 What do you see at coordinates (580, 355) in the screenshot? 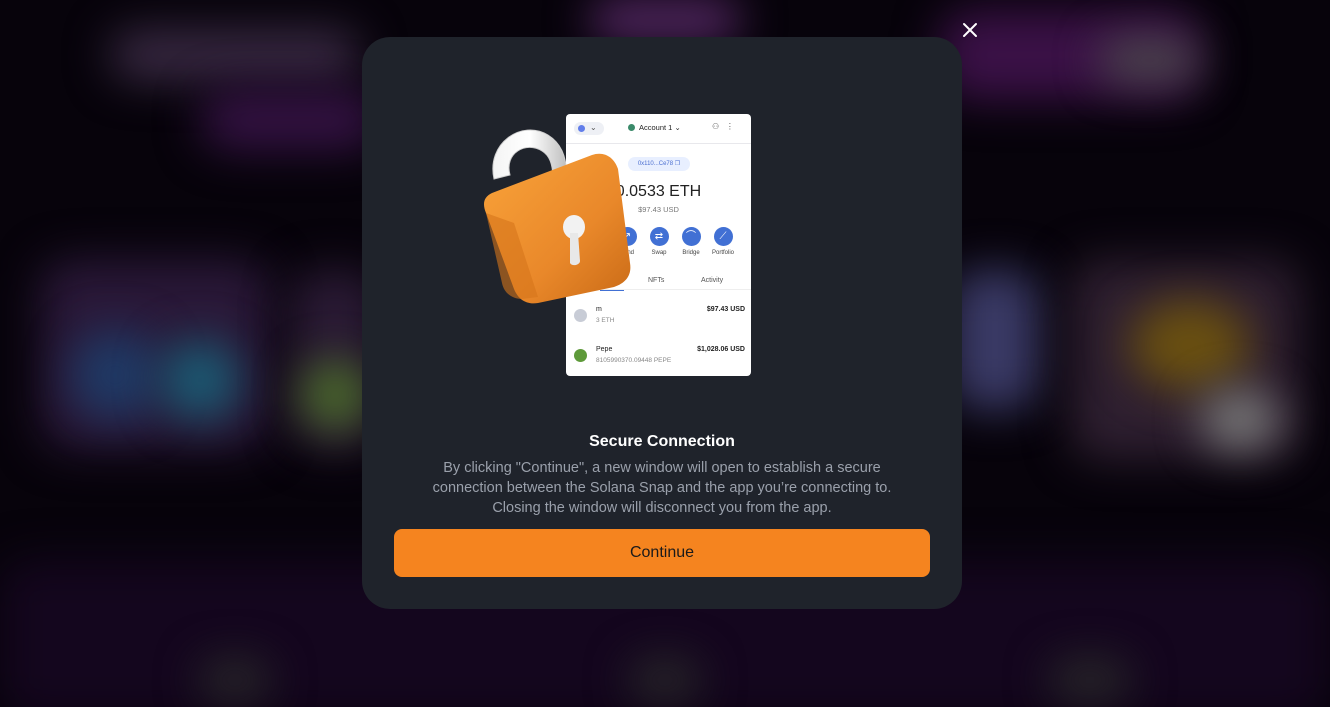
I see `pepe-icon` at bounding box center [580, 355].